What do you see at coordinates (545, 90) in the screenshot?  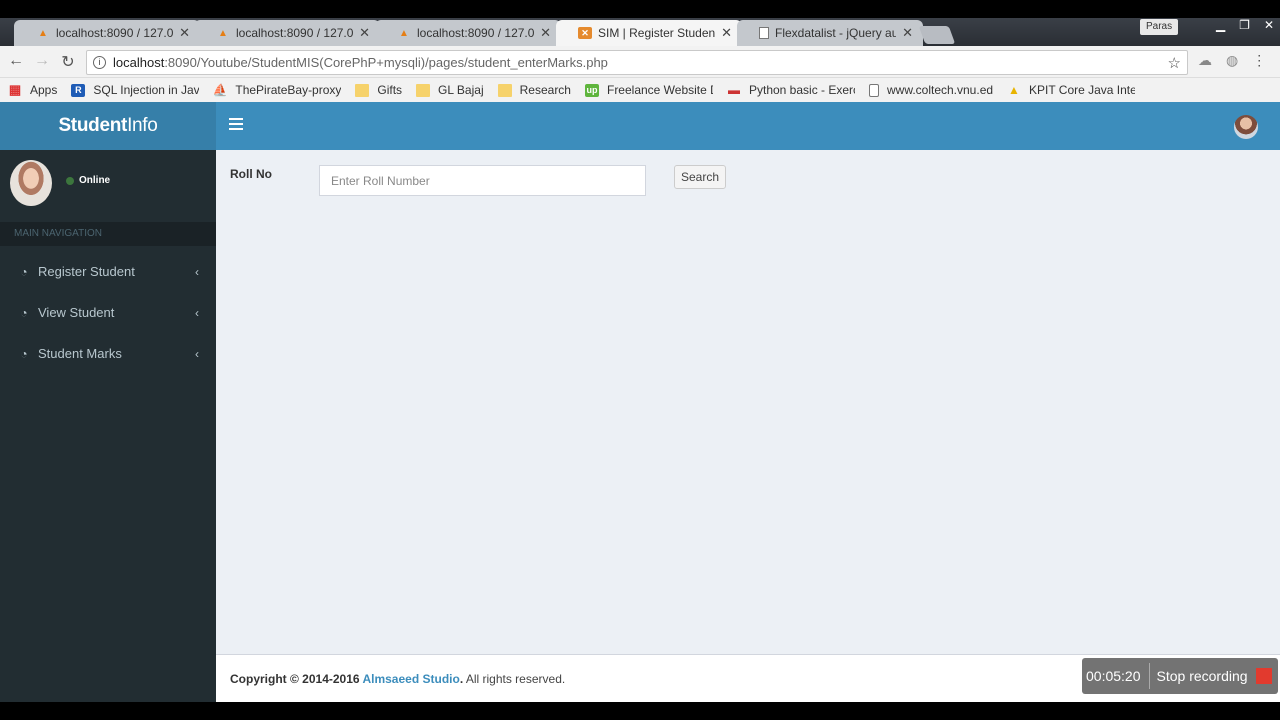 I see `bookmark-label: Research` at bounding box center [545, 90].